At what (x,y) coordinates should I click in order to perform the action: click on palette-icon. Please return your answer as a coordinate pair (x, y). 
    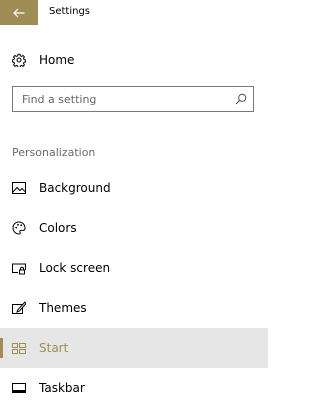
    Looking at the image, I should click on (19, 228).